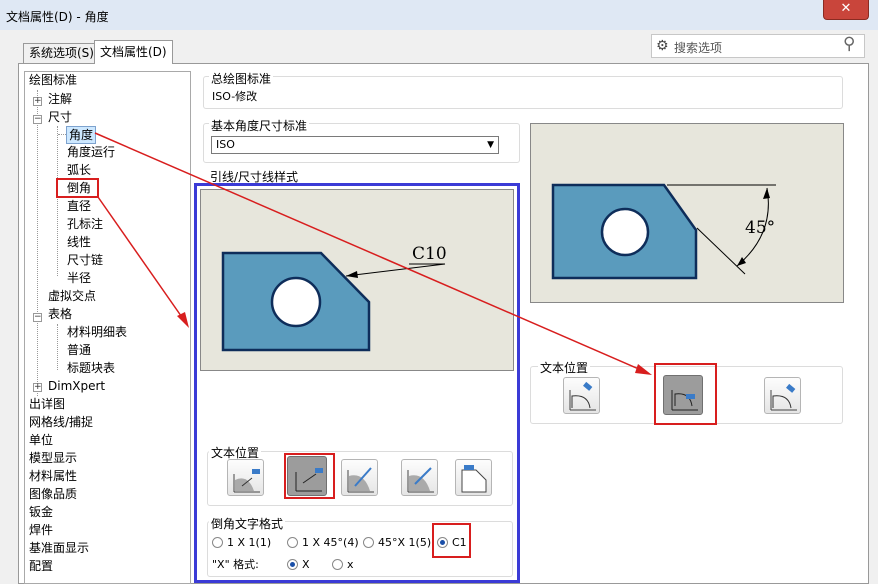 This screenshot has width=878, height=584. I want to click on angle-dimension-text: 45°, so click(760, 228).